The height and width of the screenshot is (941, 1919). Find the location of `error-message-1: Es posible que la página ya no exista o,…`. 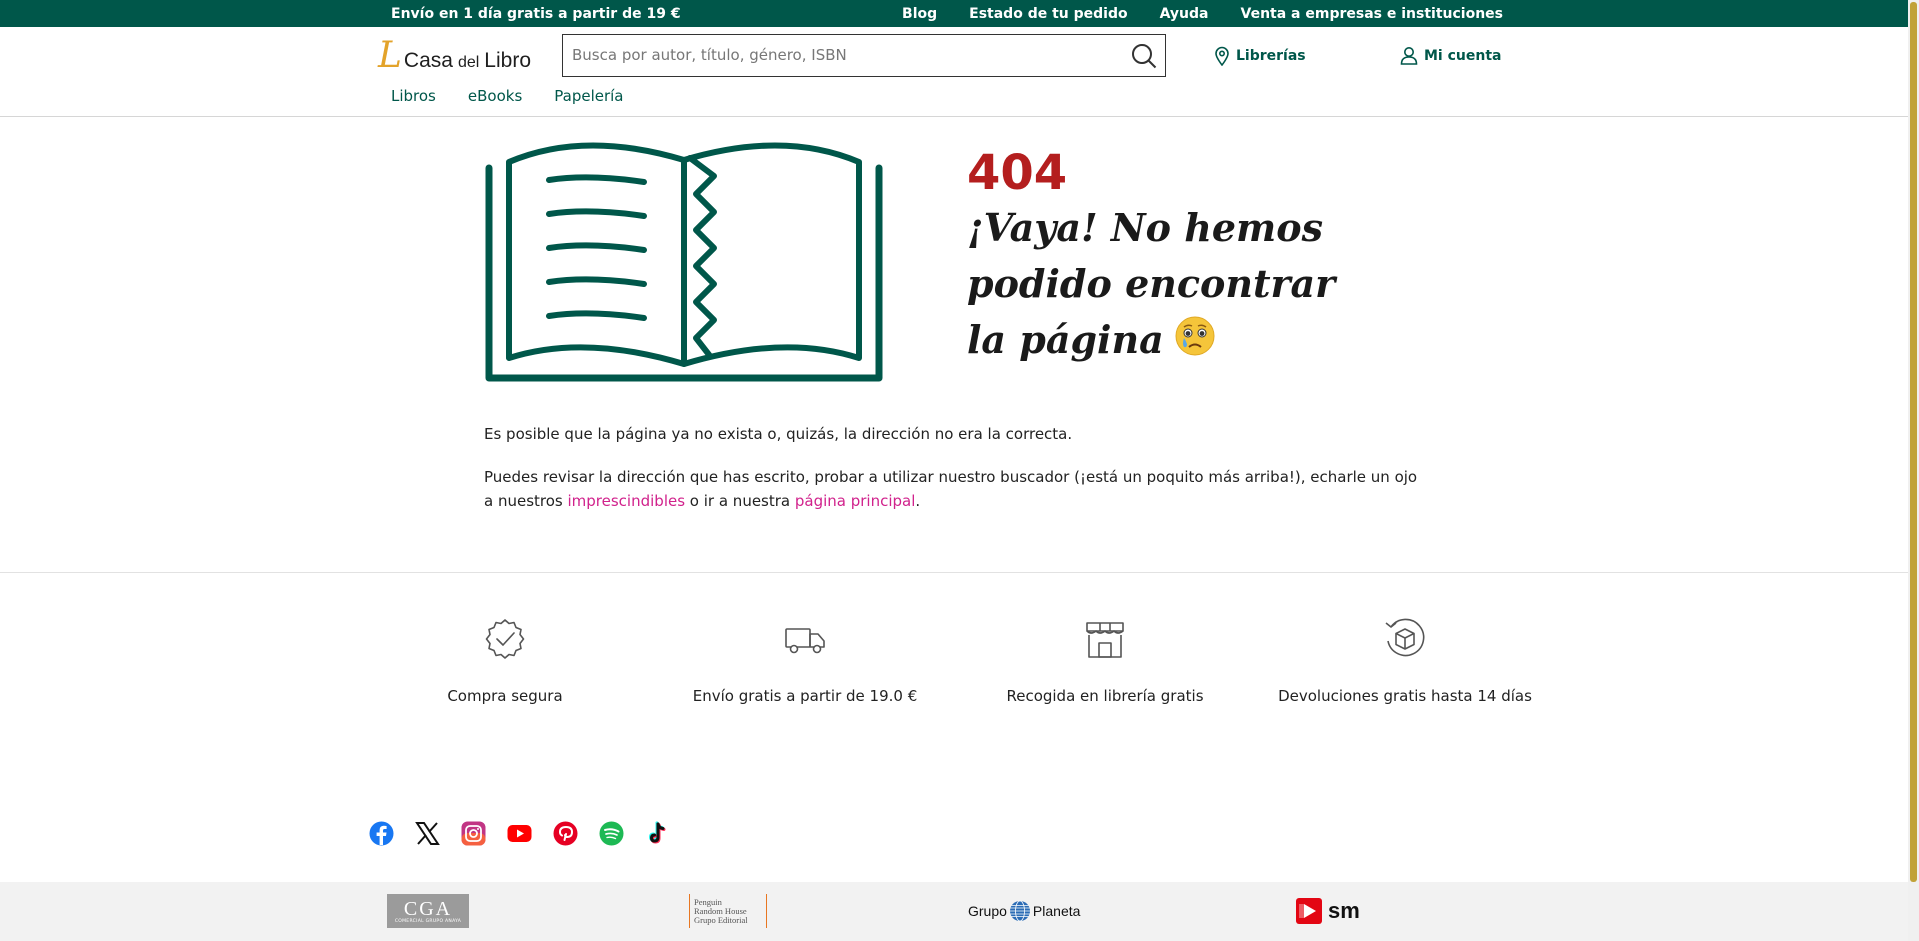

error-message-1: Es posible que la página ya no exista o,… is located at coordinates (778, 434).